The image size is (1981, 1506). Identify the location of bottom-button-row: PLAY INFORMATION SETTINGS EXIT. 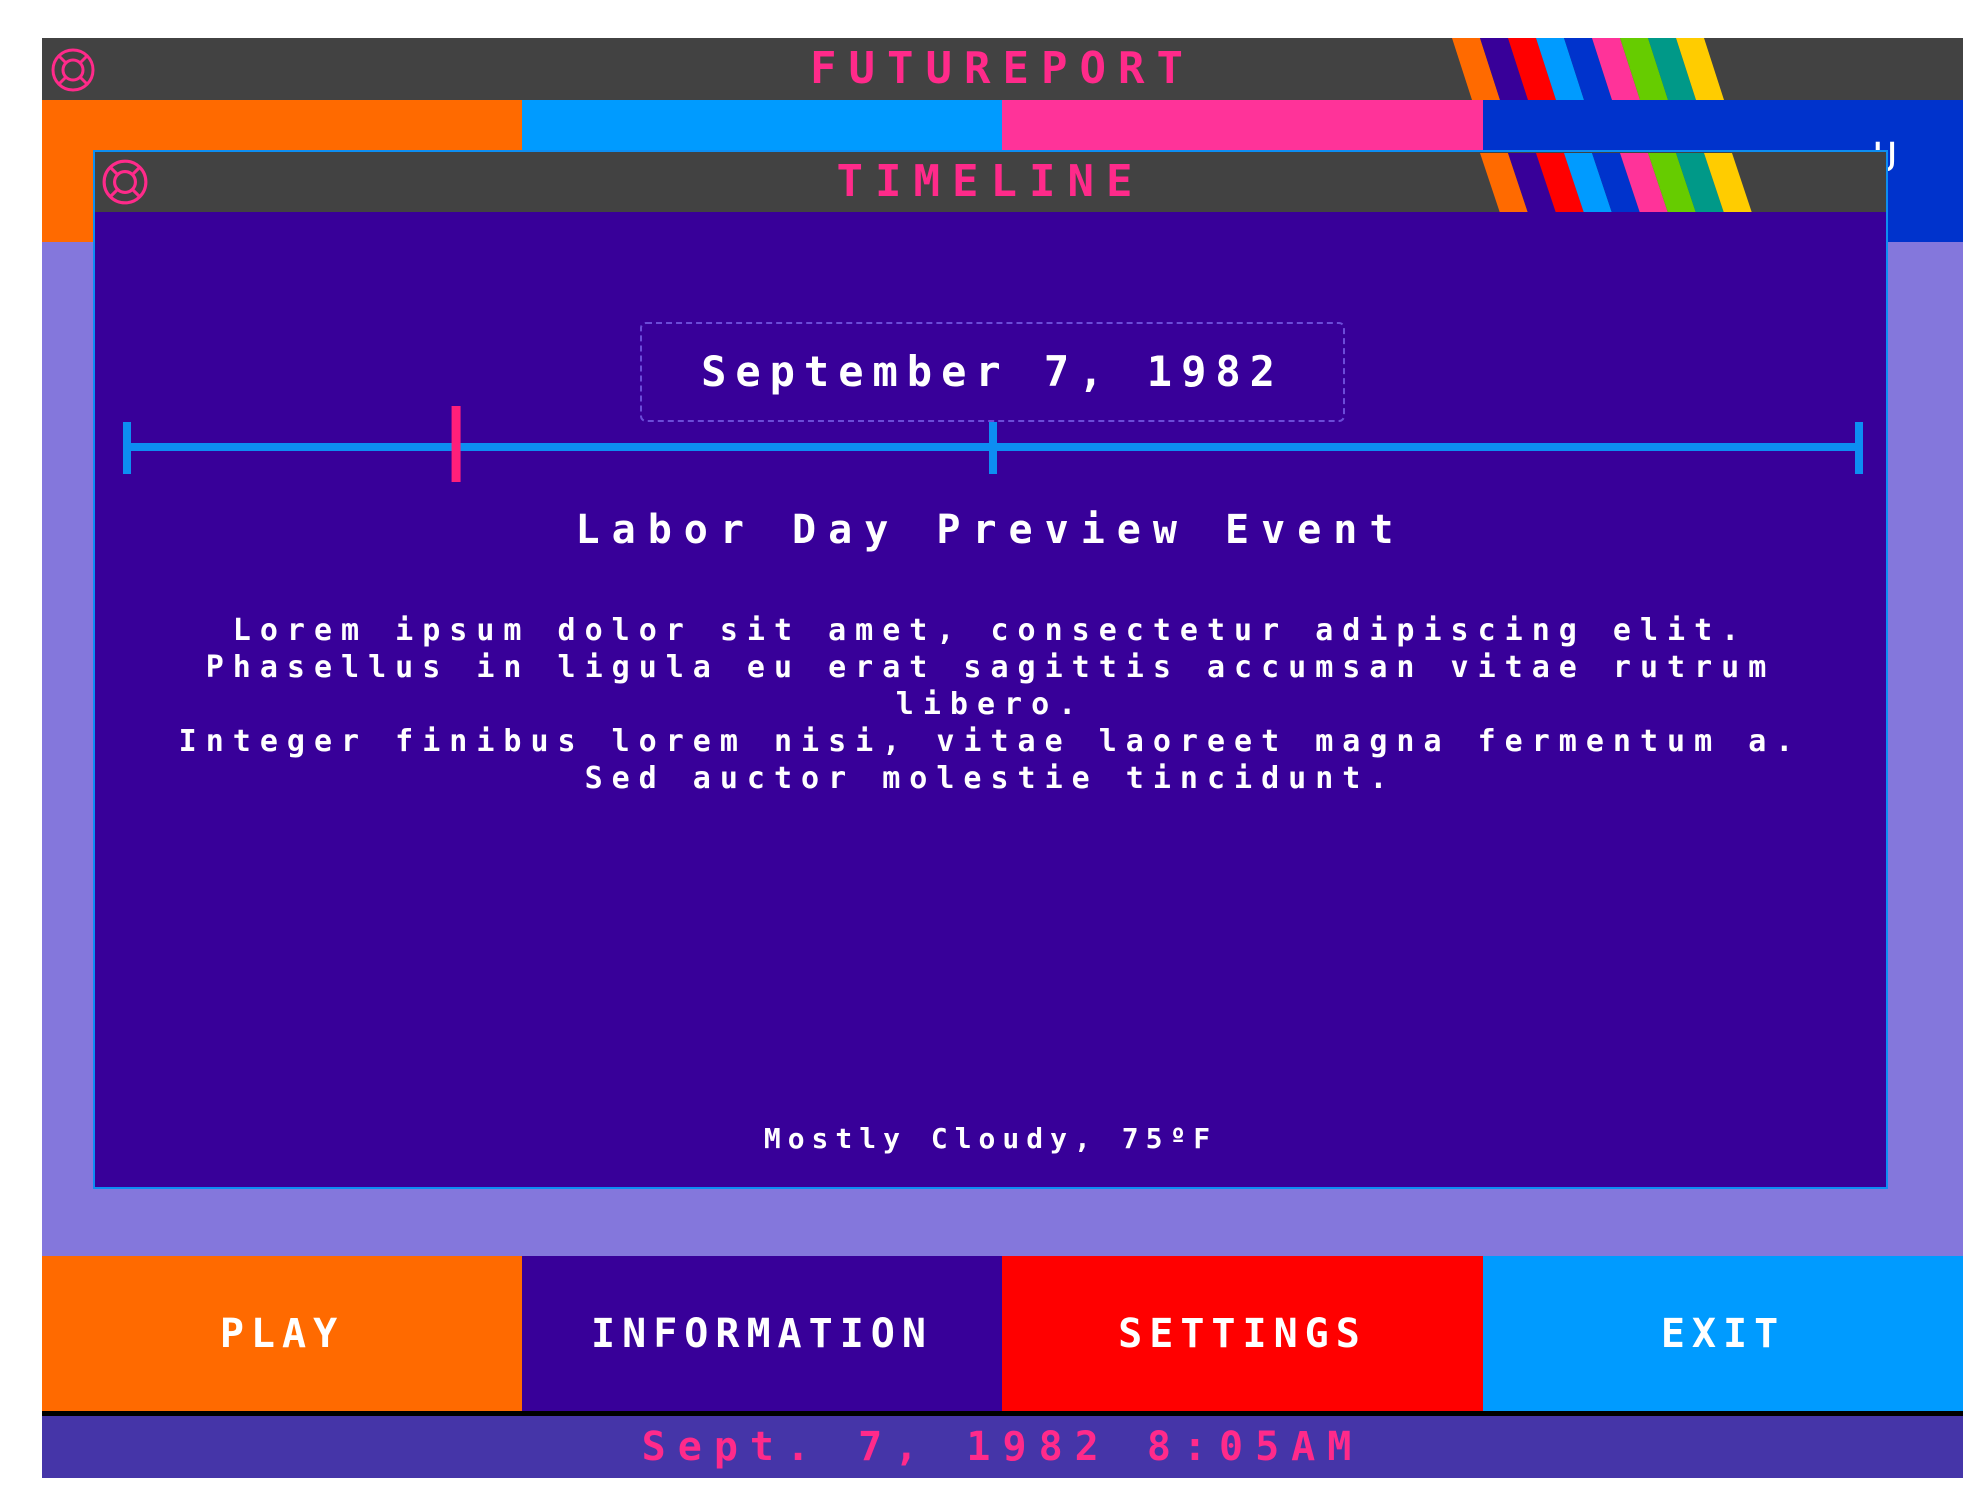
(1002, 1333).